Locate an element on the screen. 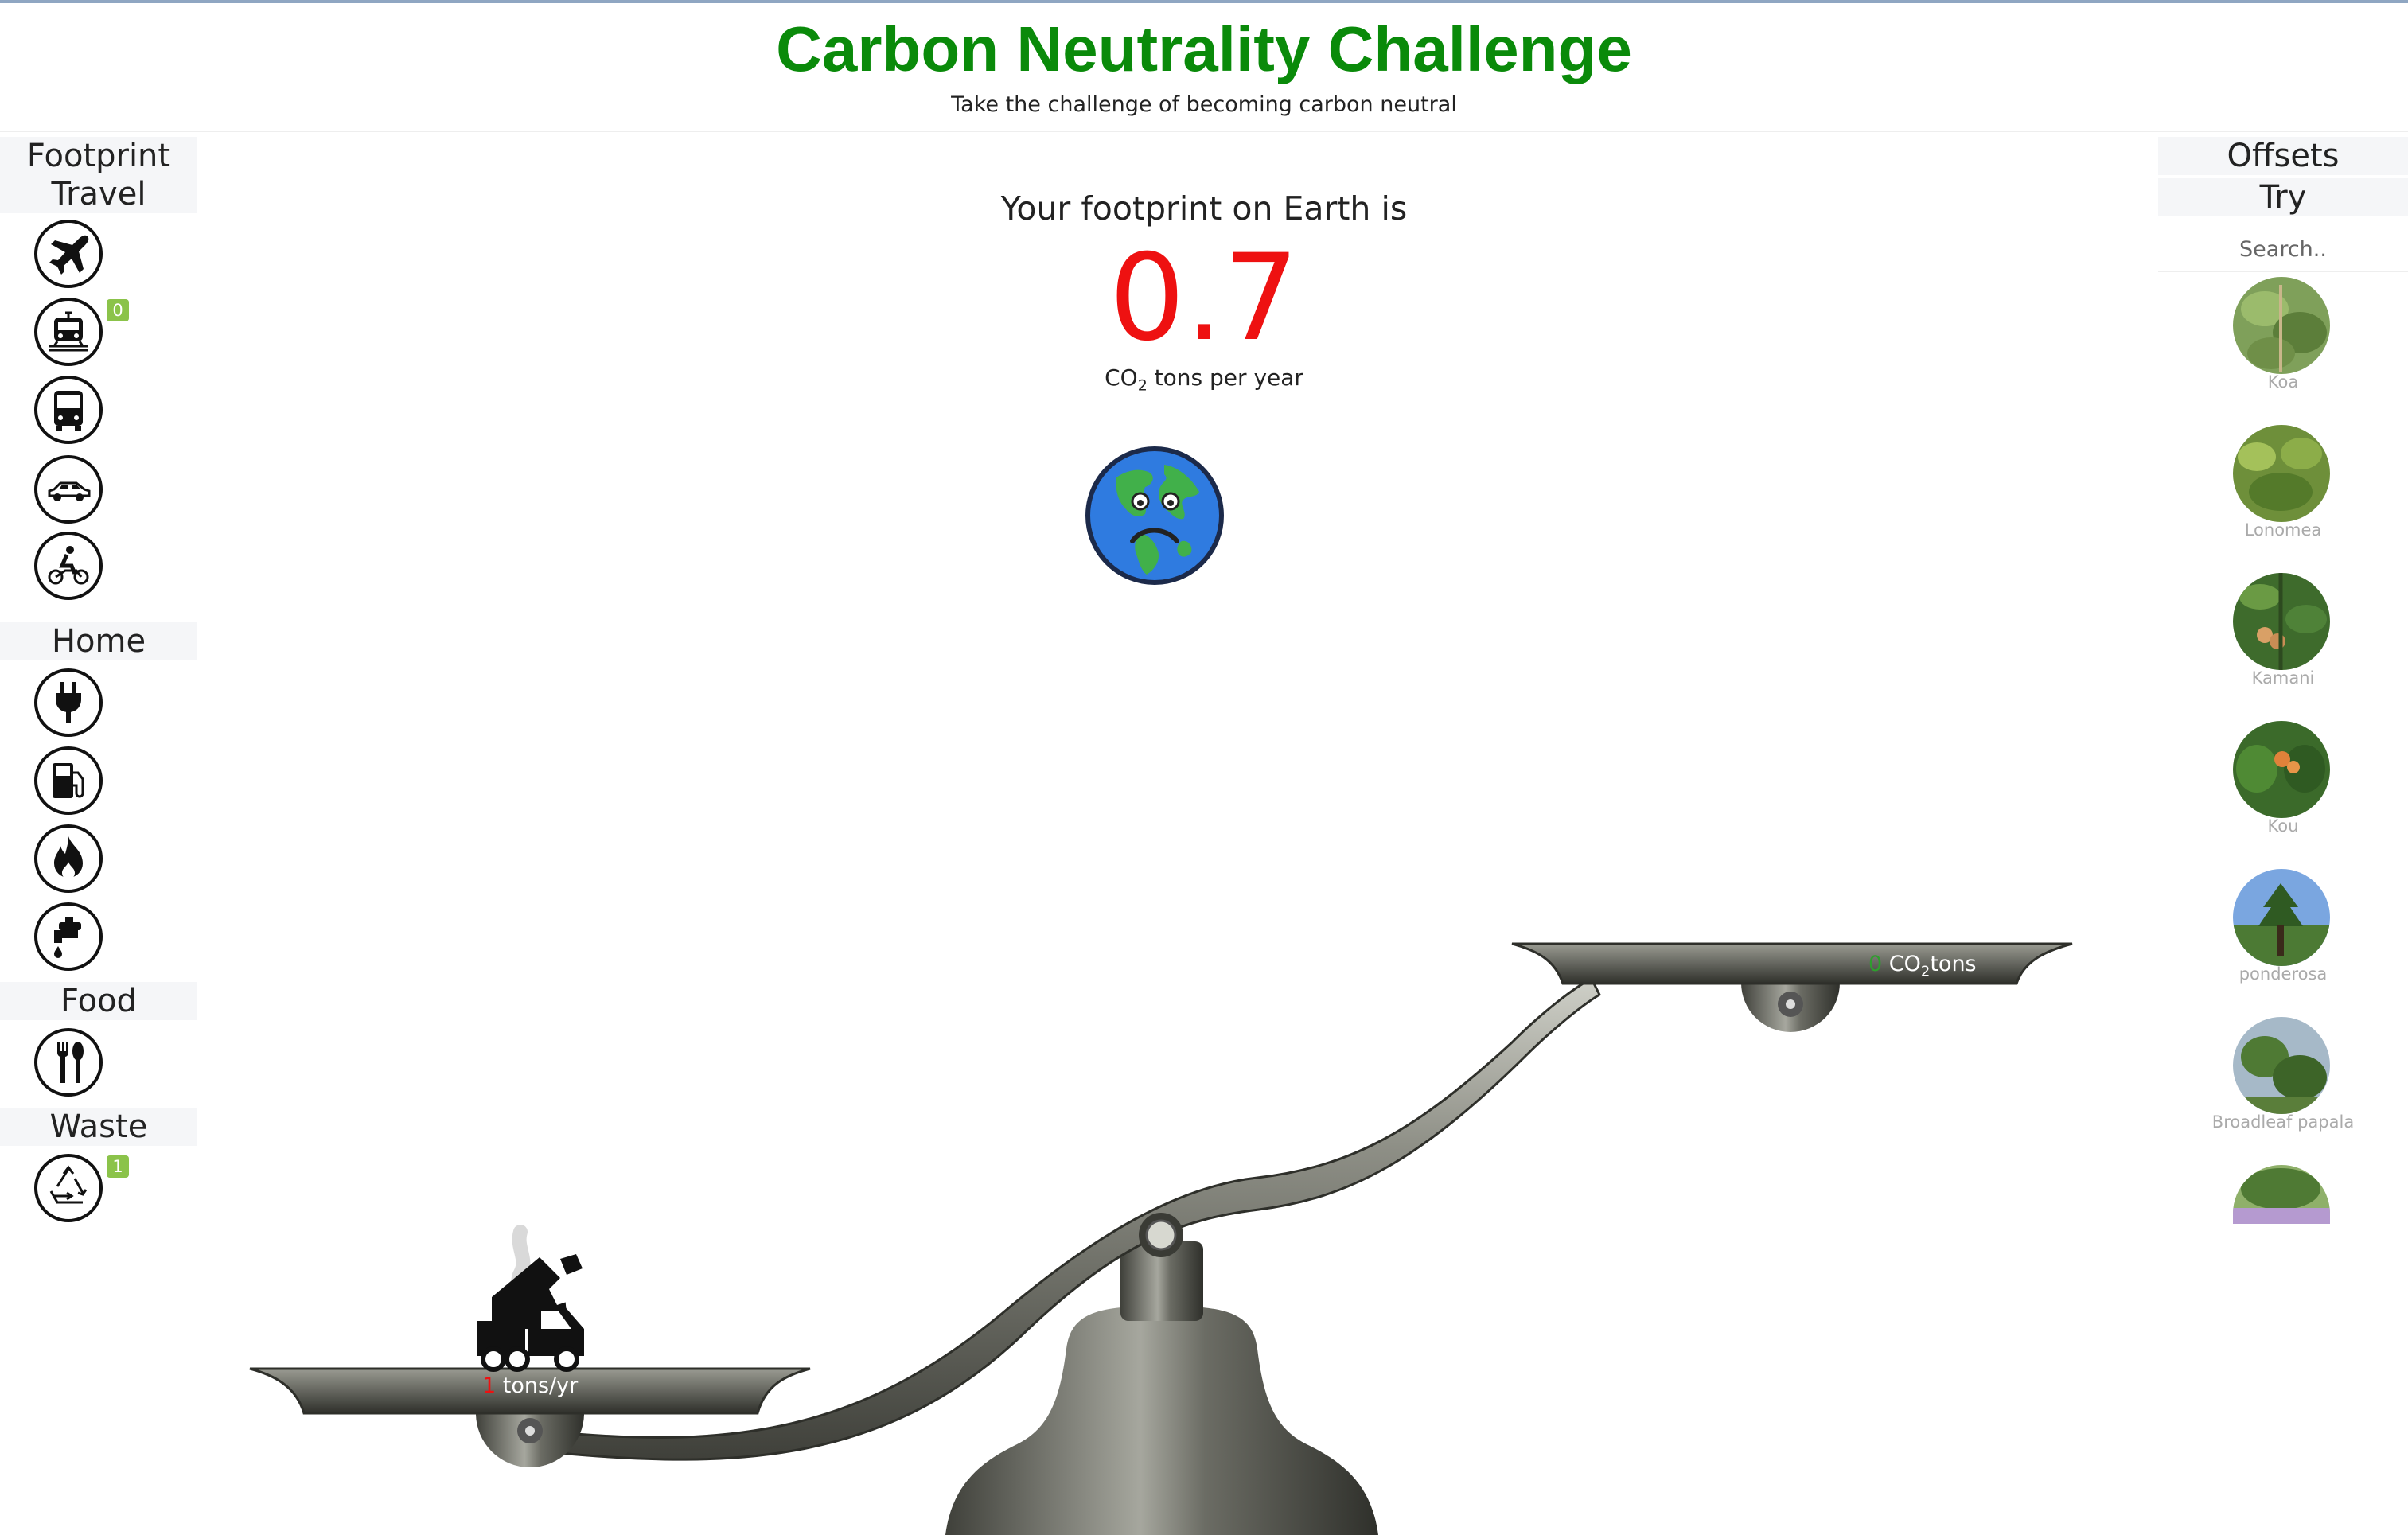 This screenshot has height=1535, width=2408. offset-plant-kamani: Kamani is located at coordinates (2283, 647).